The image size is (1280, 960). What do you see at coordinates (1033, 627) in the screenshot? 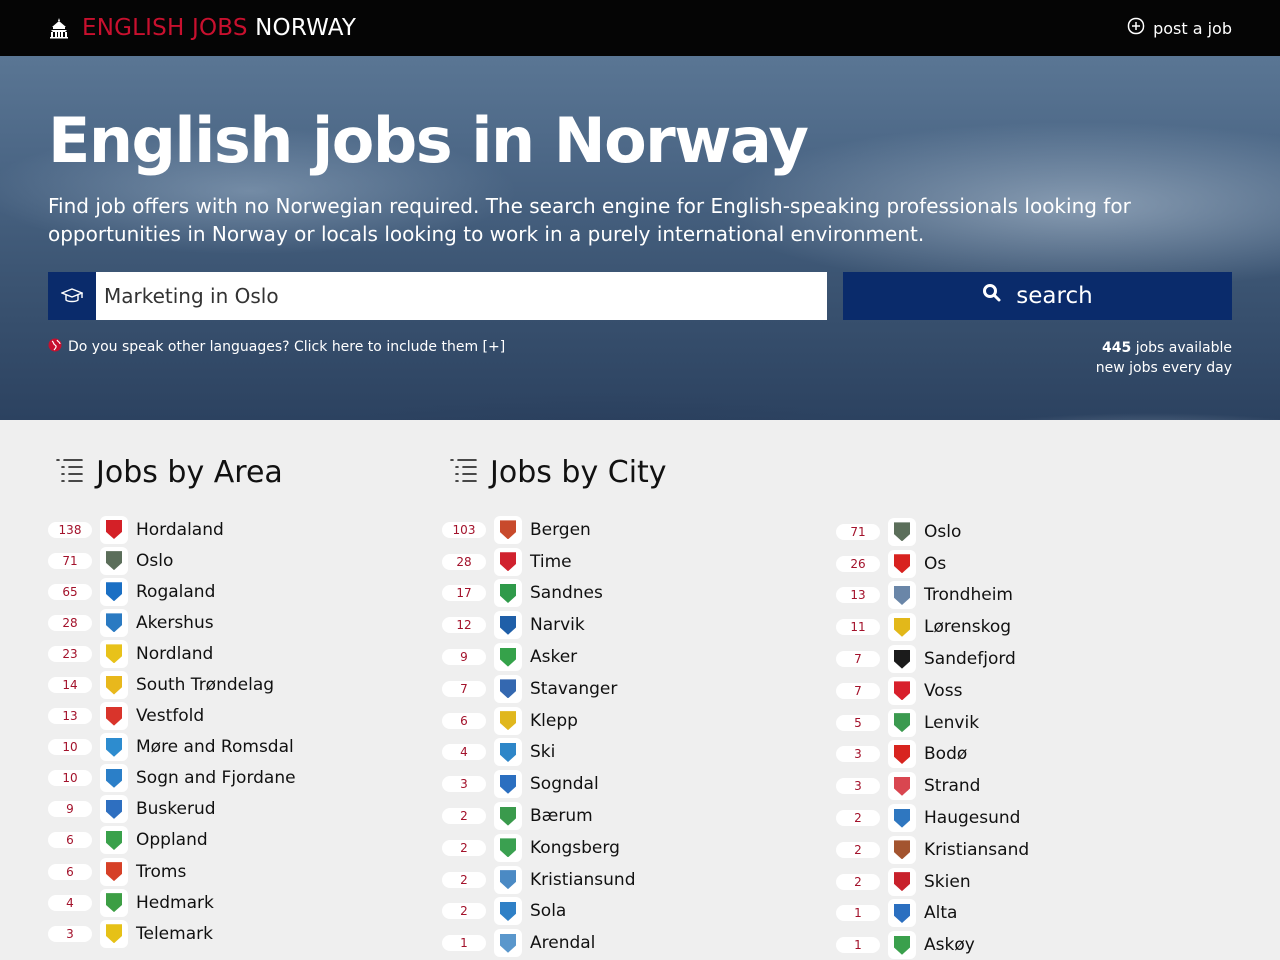
I see `city-list-item: 11 Lørenskog` at bounding box center [1033, 627].